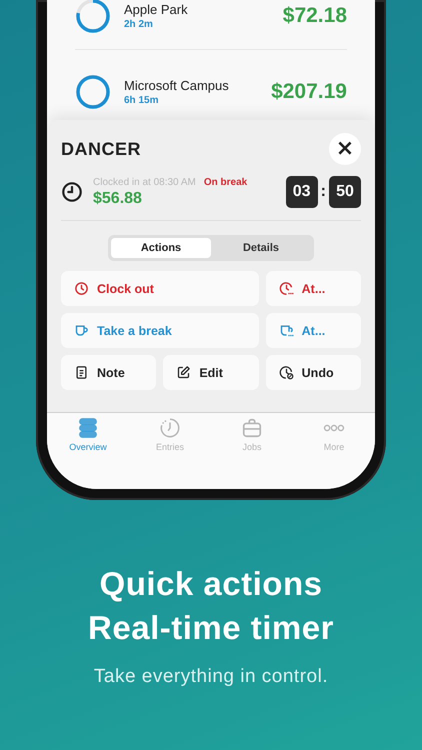  What do you see at coordinates (118, 199) in the screenshot?
I see `earnings: $56.88` at bounding box center [118, 199].